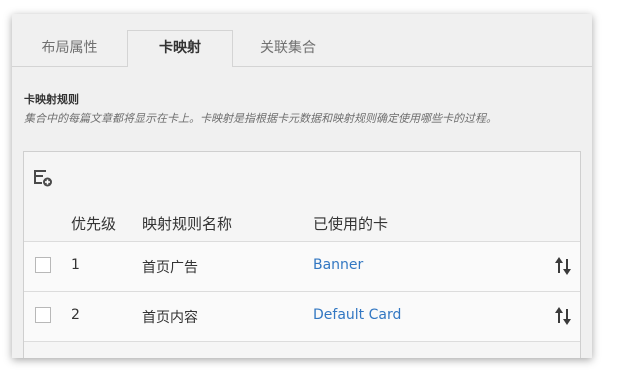 This screenshot has width=619, height=382. I want to click on row-priority: 2, so click(75, 315).